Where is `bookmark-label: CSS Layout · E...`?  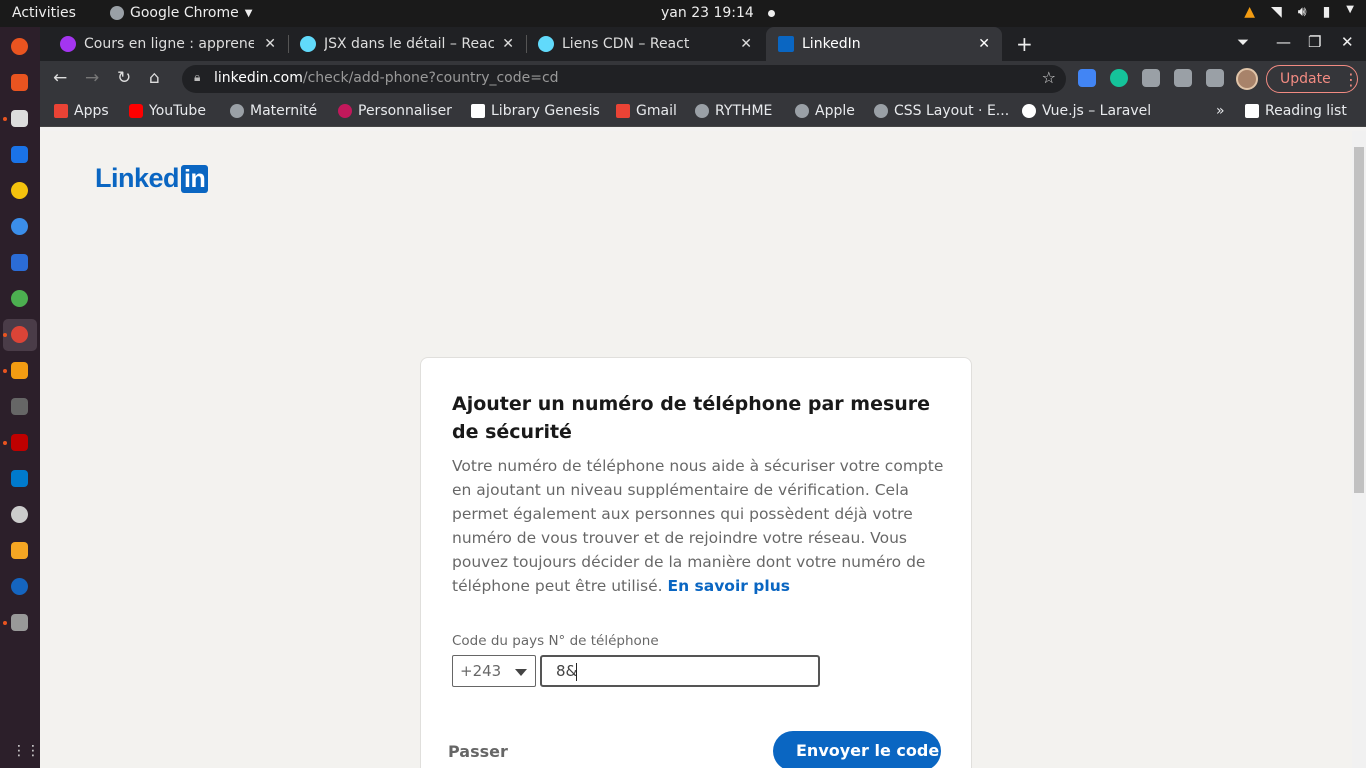
bookmark-label: CSS Layout · E... is located at coordinates (952, 111).